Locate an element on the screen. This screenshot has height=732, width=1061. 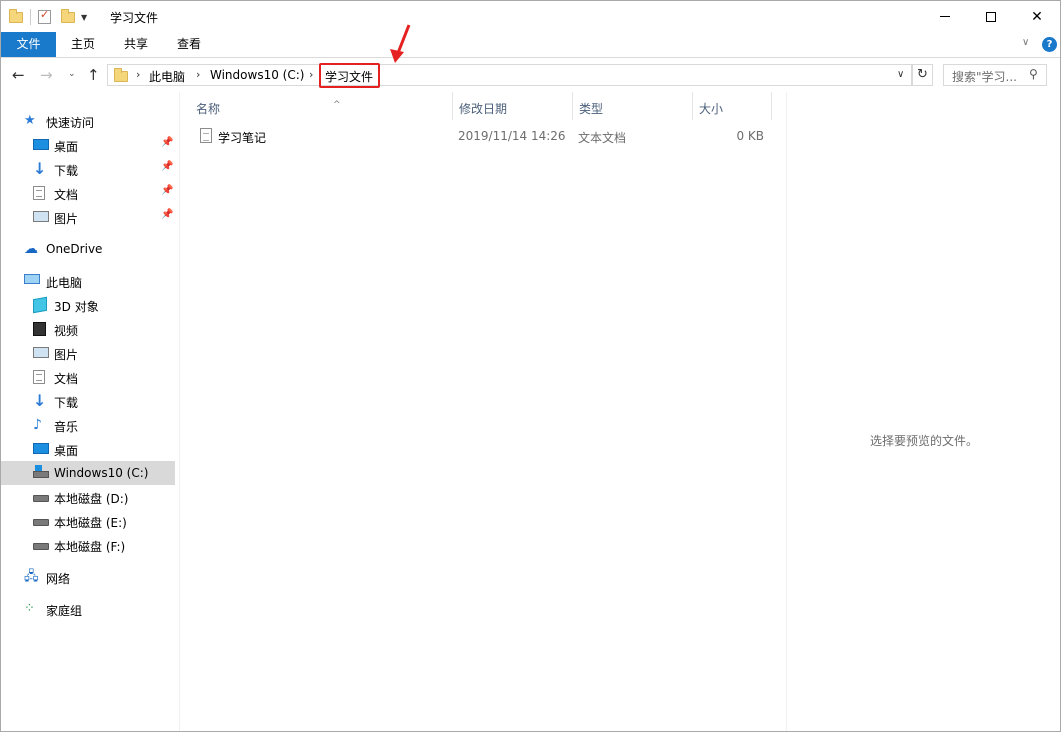
star-icon: ★ is located at coordinates (30, 120).